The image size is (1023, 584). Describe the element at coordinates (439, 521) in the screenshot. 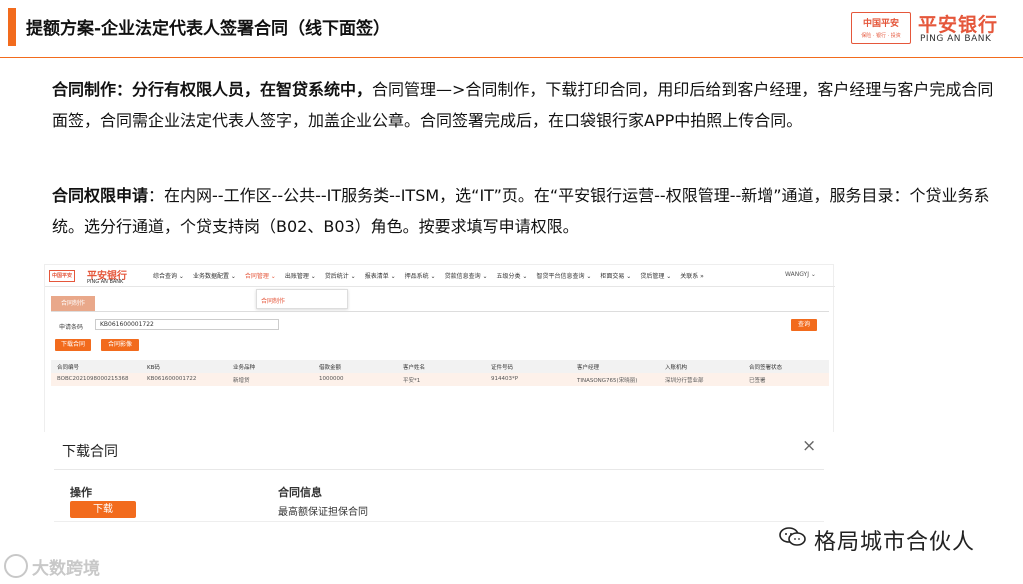

I see `row-divider` at that location.